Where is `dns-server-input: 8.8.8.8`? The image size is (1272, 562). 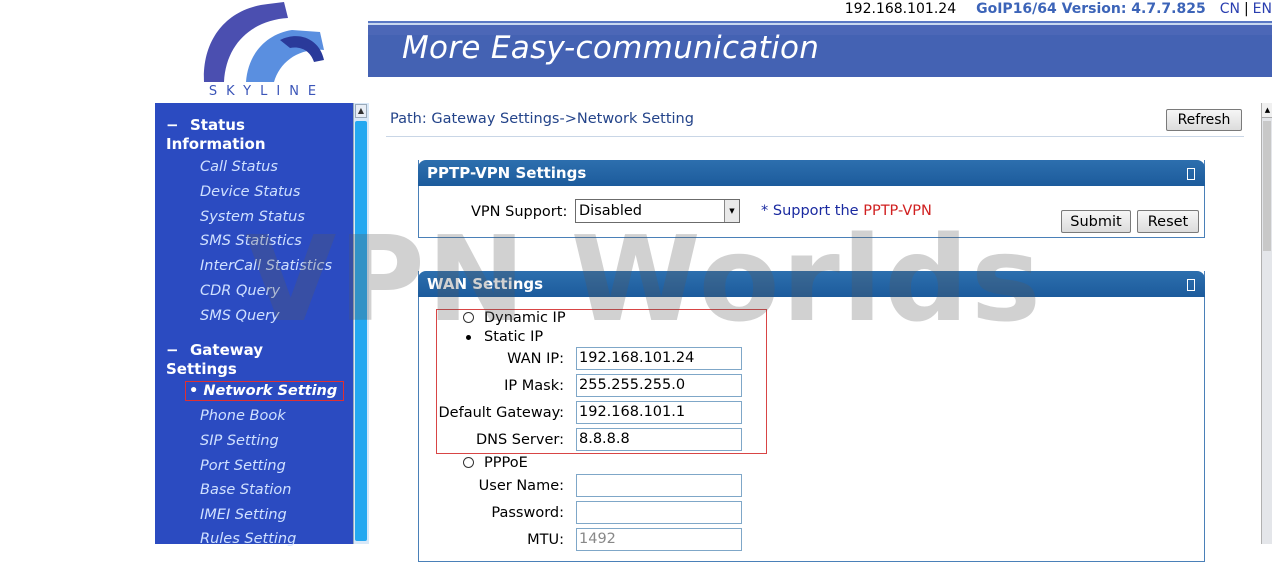 dns-server-input: 8.8.8.8 is located at coordinates (659, 439).